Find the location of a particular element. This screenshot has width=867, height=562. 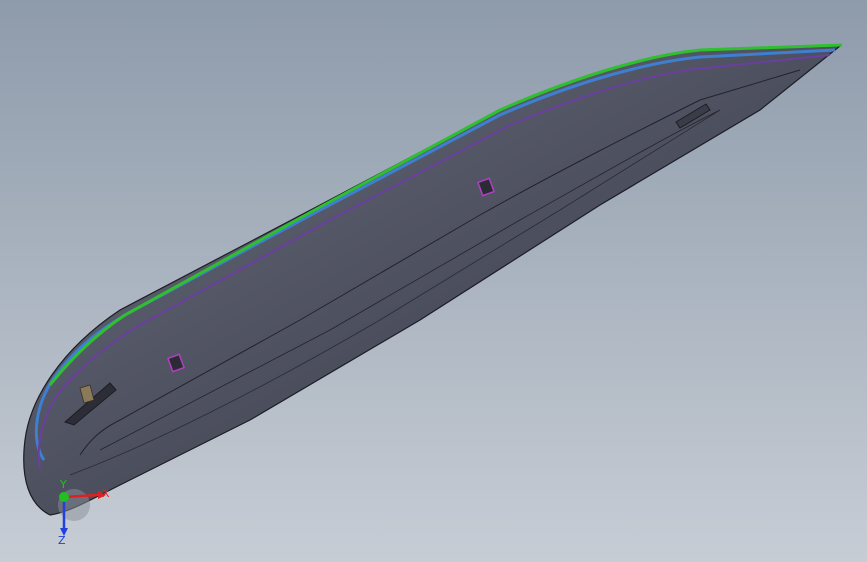

triad-y-axis is located at coordinates (64, 497).